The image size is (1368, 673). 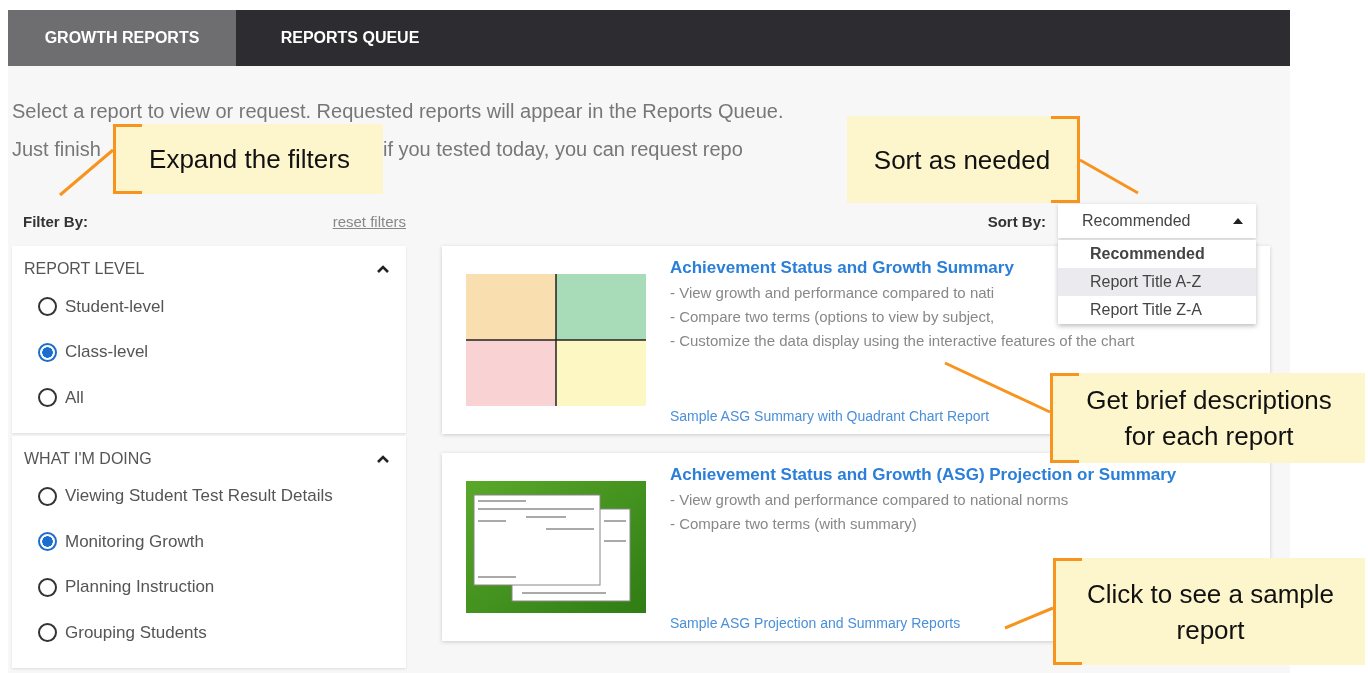 What do you see at coordinates (74, 397) in the screenshot?
I see `radio-label: All` at bounding box center [74, 397].